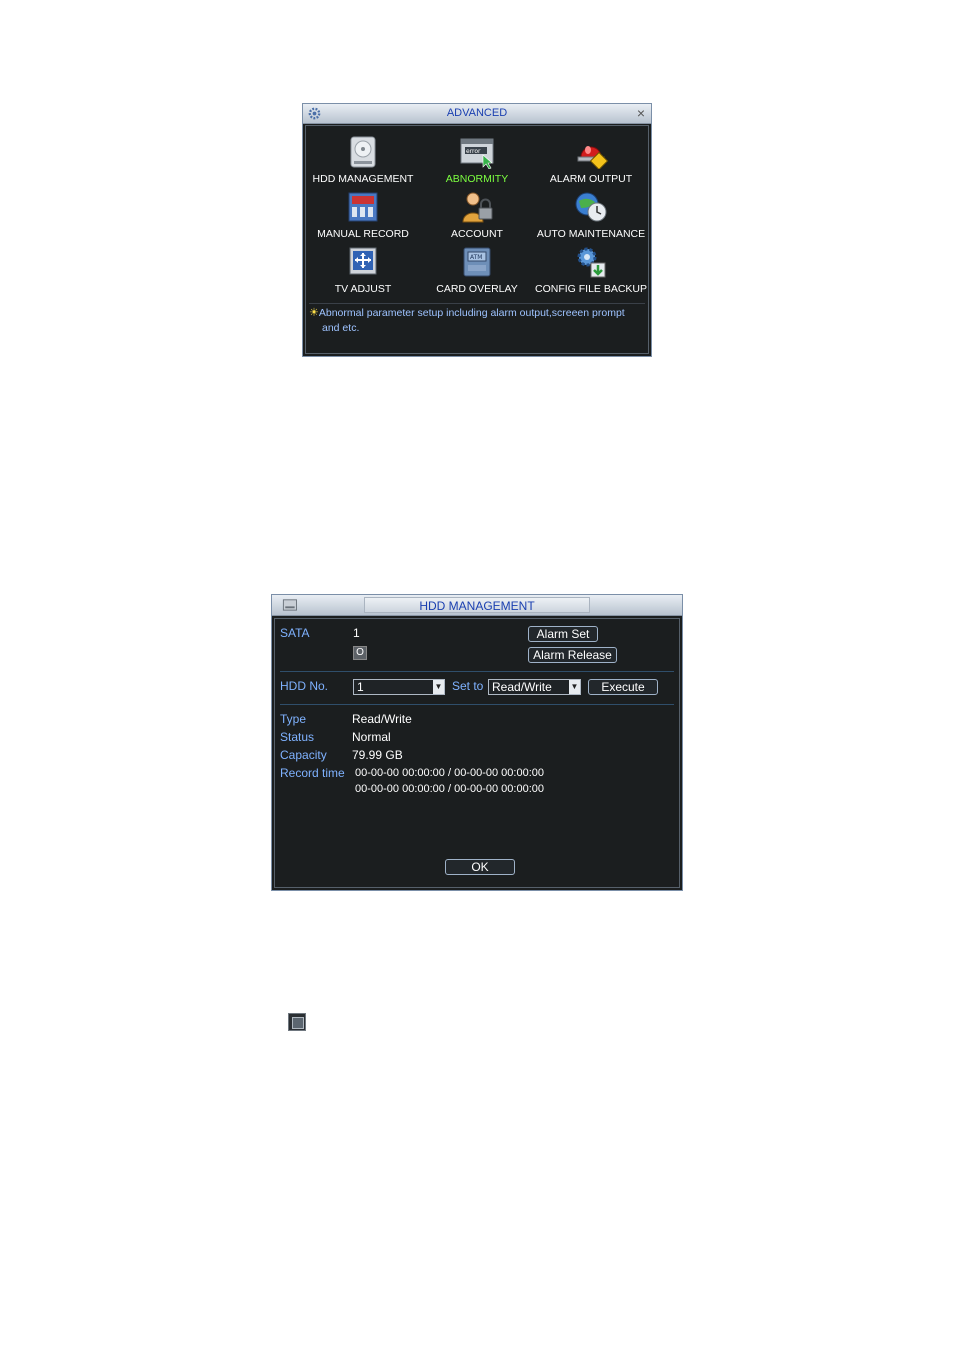 Image resolution: width=954 pixels, height=1350 pixels. What do you see at coordinates (623, 687) in the screenshot?
I see `execute-button: Execute` at bounding box center [623, 687].